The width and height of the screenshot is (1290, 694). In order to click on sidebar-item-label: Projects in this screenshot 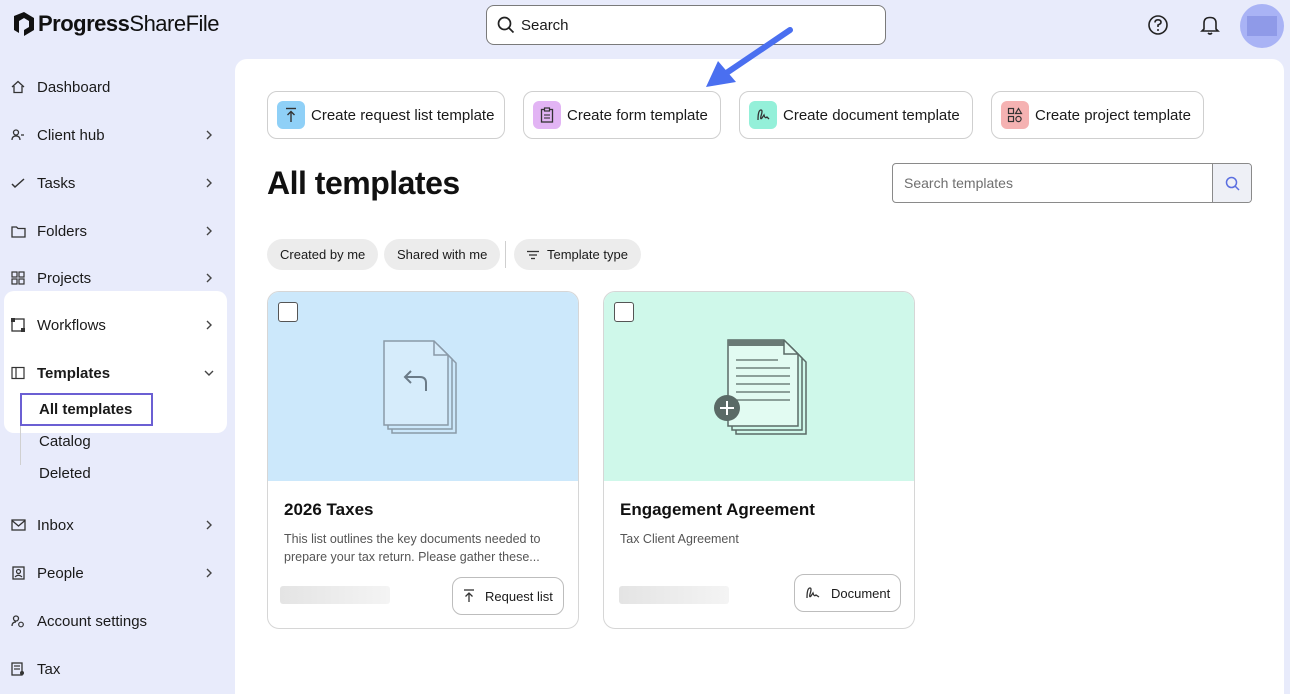, I will do `click(64, 278)`.